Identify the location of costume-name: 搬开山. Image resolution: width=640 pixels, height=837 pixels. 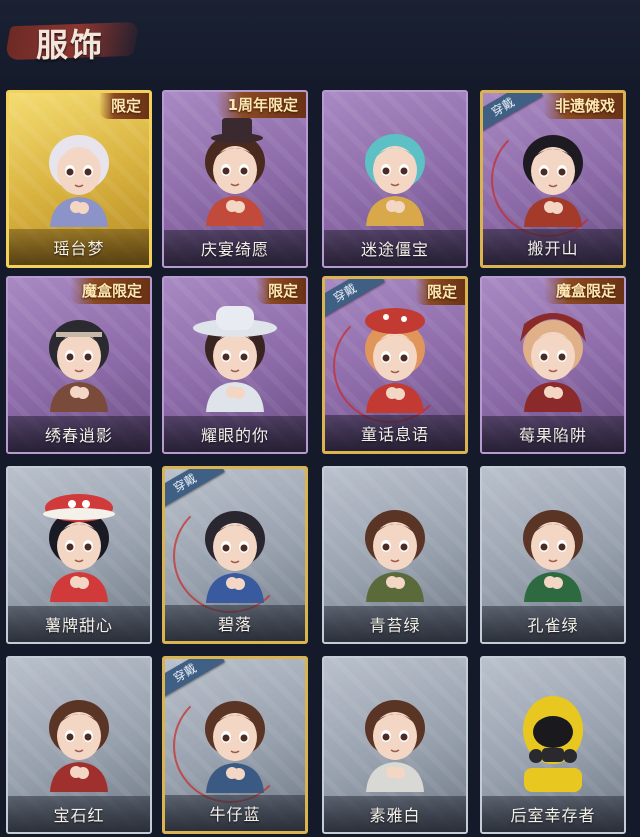
(553, 248).